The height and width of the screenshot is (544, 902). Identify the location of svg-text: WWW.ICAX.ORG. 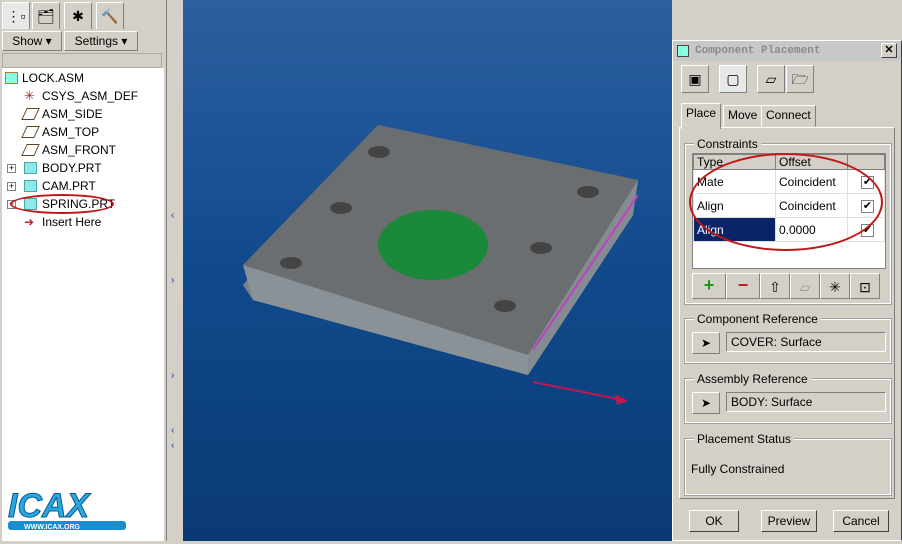
(52, 527).